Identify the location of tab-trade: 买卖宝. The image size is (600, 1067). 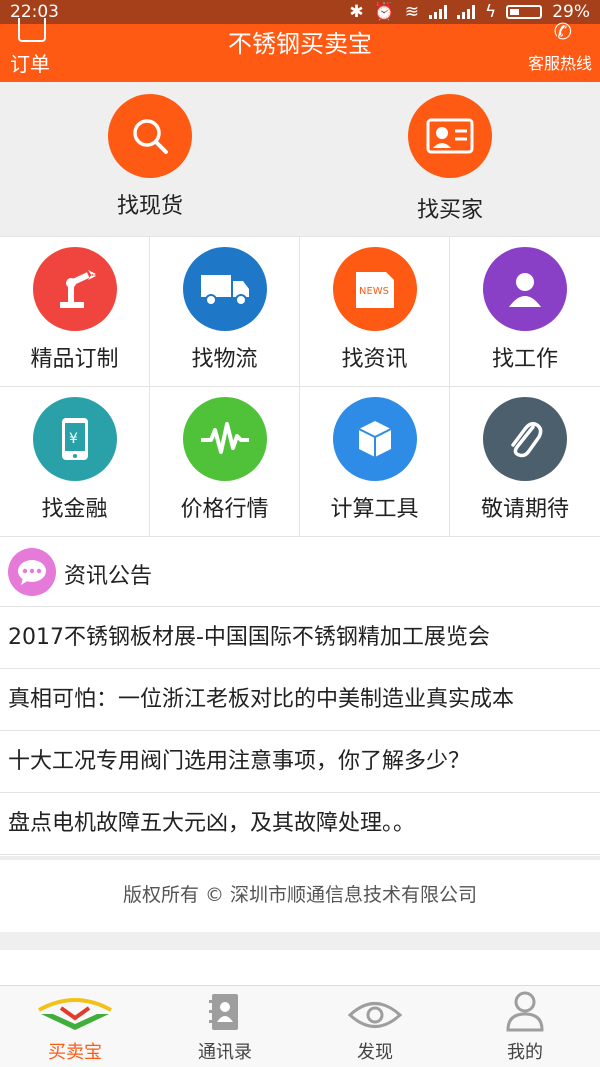
(75, 1026).